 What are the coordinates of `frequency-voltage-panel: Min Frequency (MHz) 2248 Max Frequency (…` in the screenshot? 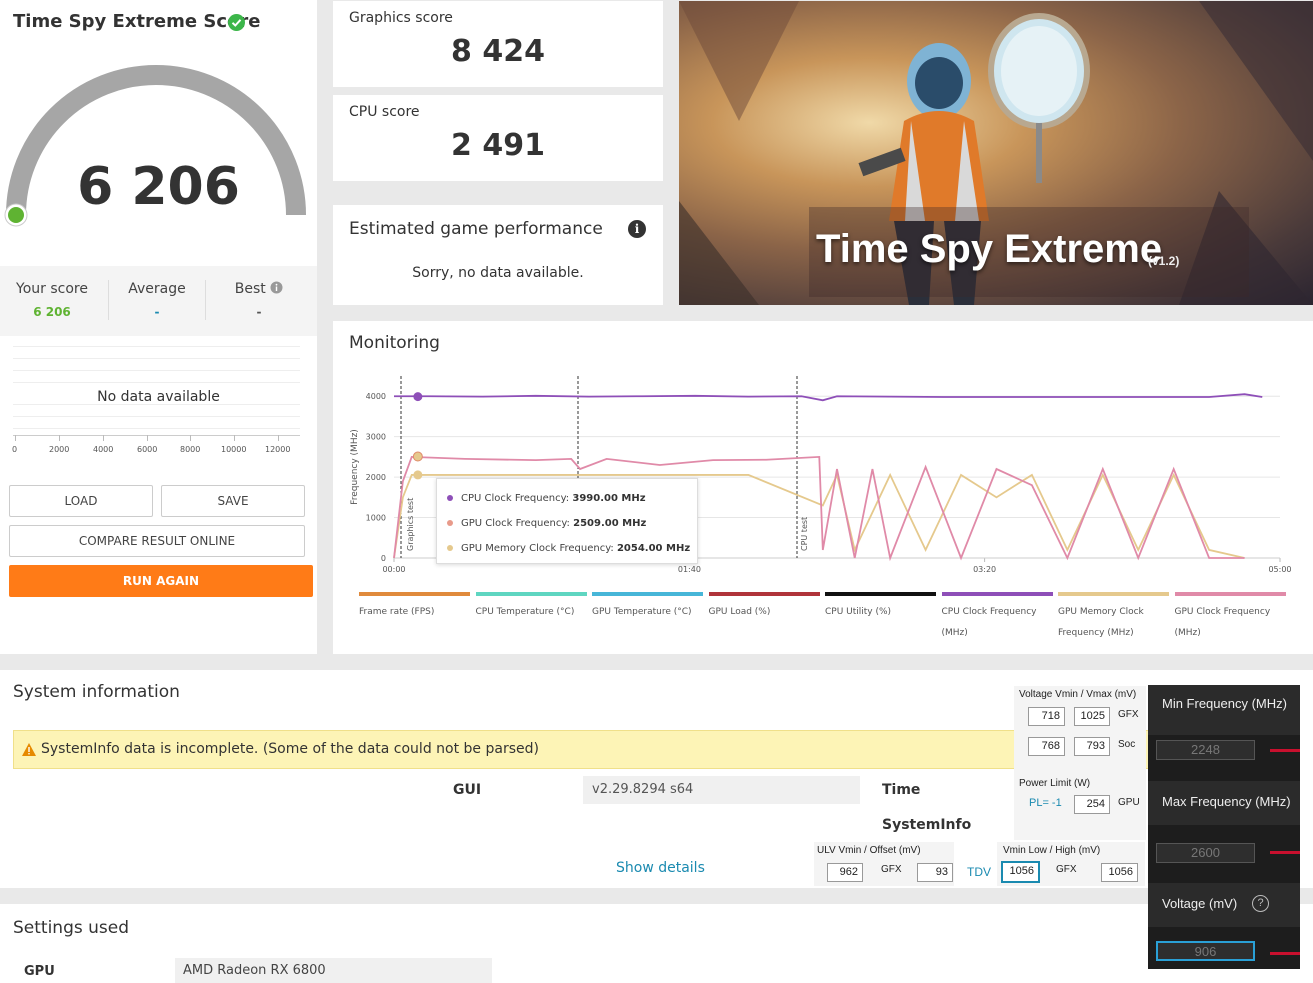 It's located at (1224, 827).